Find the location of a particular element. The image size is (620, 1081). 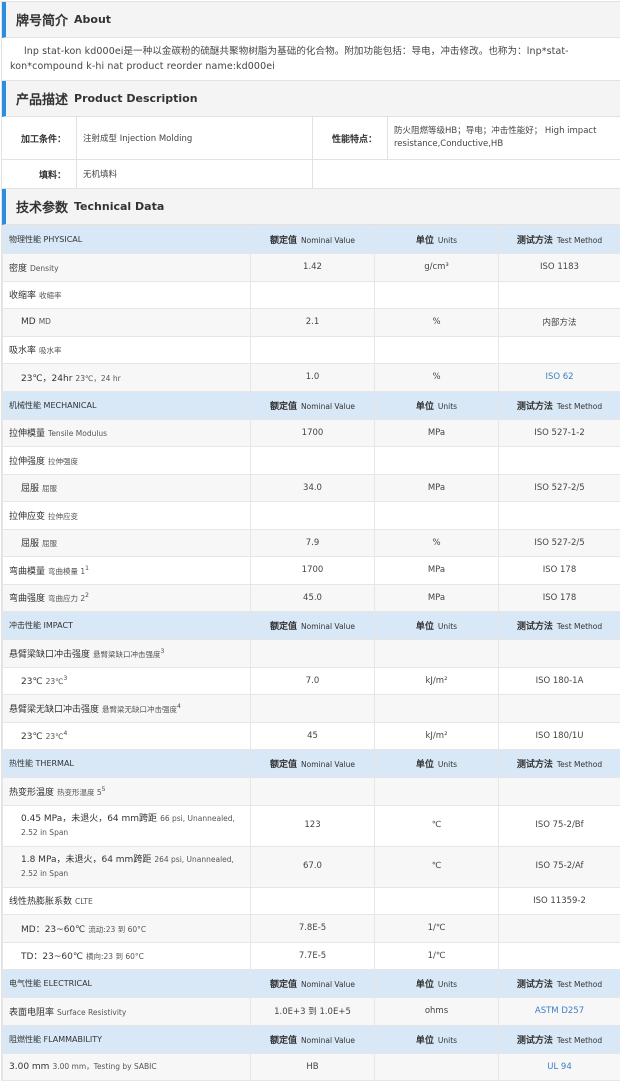

table-row: TD：23~60℃横向:23 到 60°C7.7E-51/℃ is located at coordinates (311, 956).